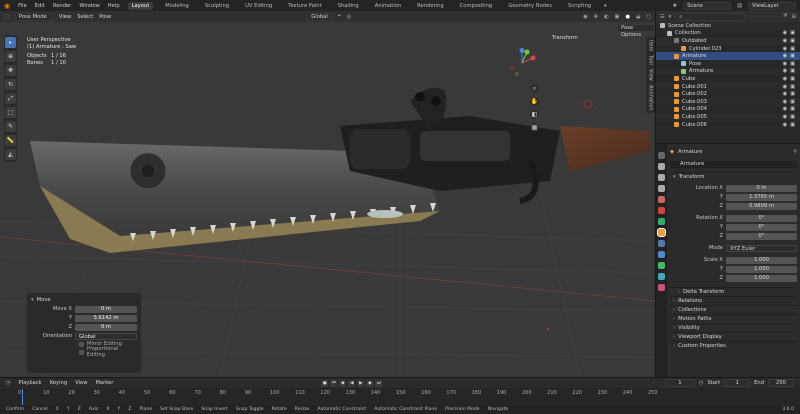 The width and height of the screenshot is (800, 414). I want to click on shading-solid-icon: ●, so click(627, 17).